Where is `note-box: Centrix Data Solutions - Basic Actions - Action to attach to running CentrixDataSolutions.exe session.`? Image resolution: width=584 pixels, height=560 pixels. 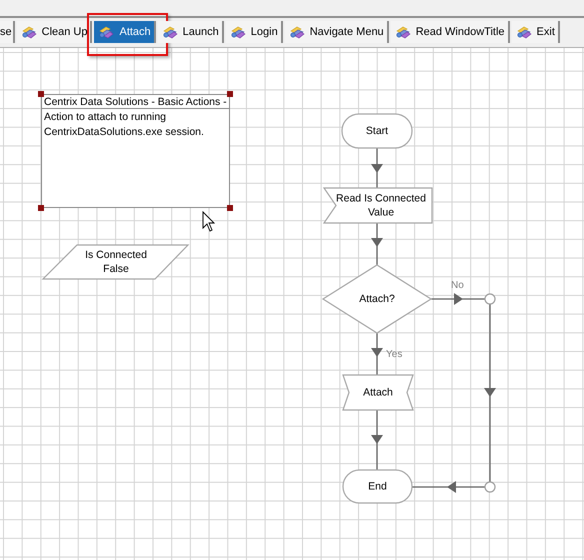
note-box: Centrix Data Solutions - Basic Actions - Action to attach to running CentrixDataSolutions.exe session. is located at coordinates (135, 151).